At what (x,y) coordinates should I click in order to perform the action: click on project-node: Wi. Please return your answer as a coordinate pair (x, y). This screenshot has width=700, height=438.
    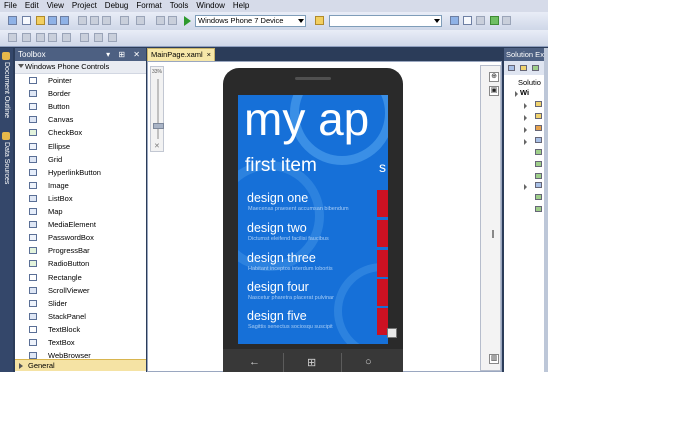
    Looking at the image, I should click on (524, 92).